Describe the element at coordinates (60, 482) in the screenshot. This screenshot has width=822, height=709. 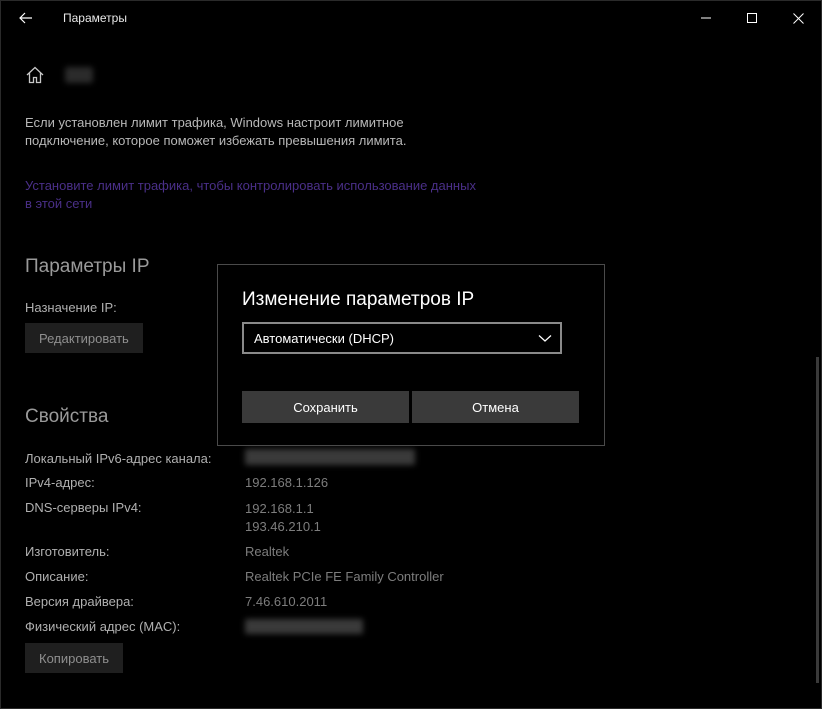
I see `property-label: IPv4-адрес:` at that location.